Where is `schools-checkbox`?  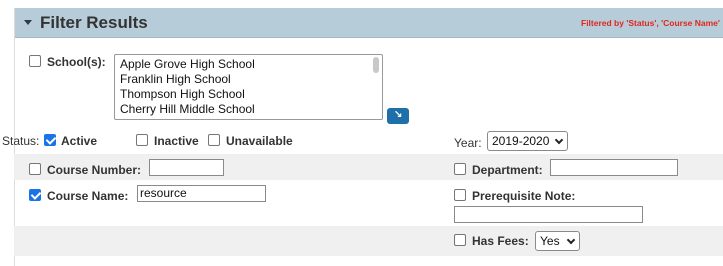
schools-checkbox is located at coordinates (35, 61).